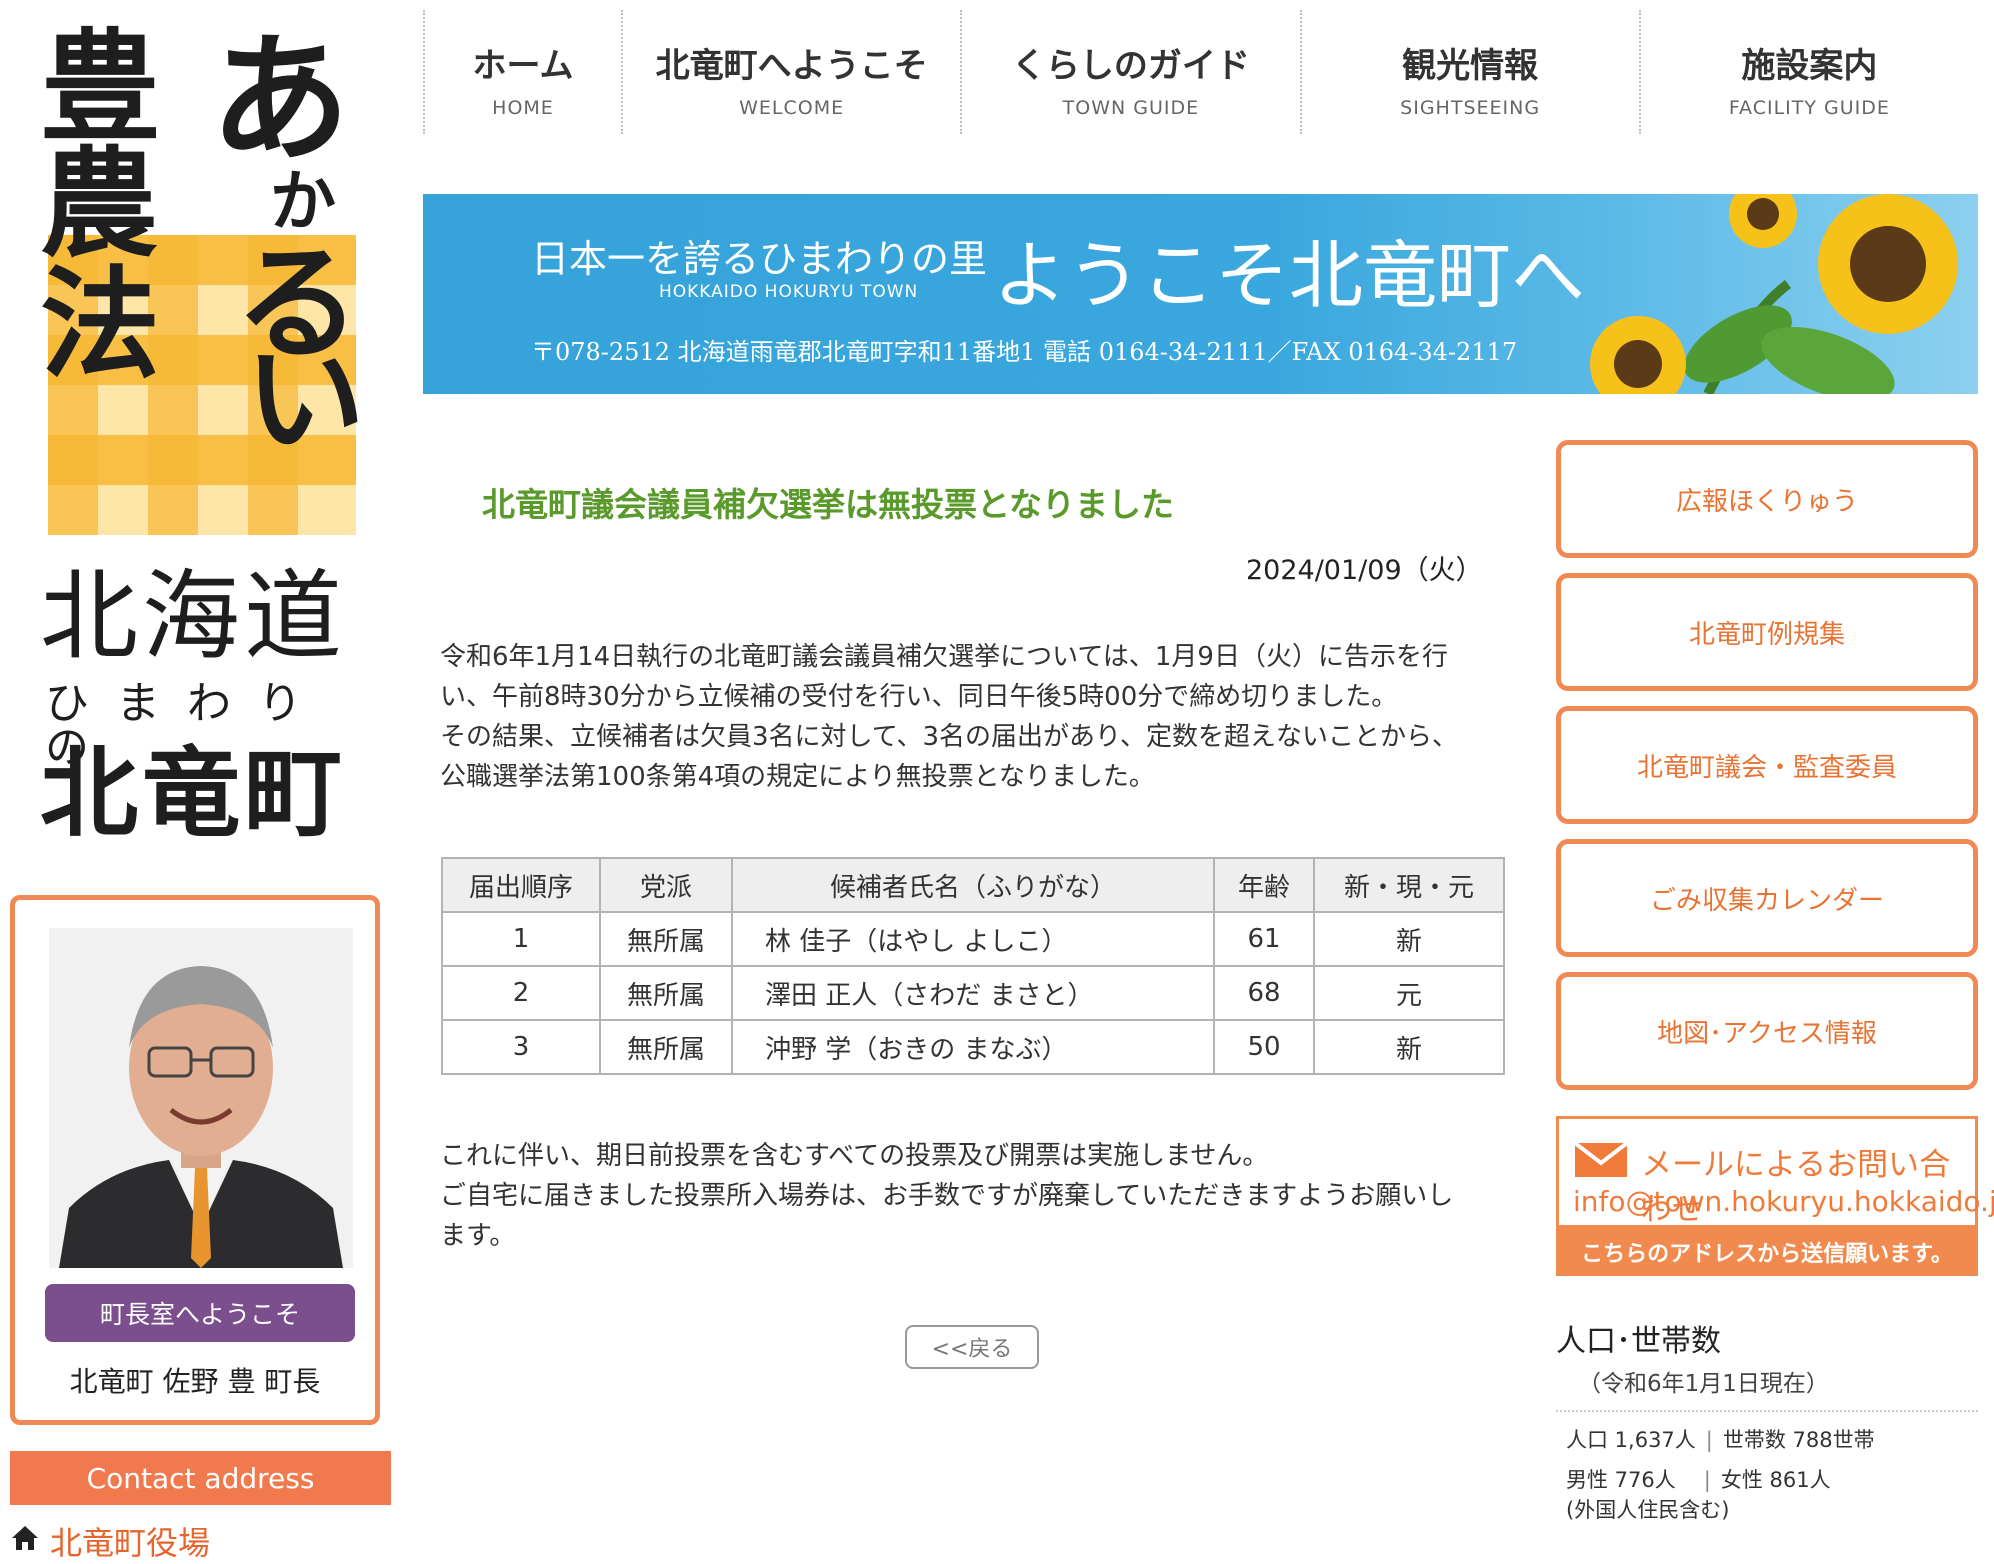 The width and height of the screenshot is (1994, 1564). I want to click on mayor-panel: 町長室へようこそ 北竜町 佐野 豊 町長, so click(195, 1160).